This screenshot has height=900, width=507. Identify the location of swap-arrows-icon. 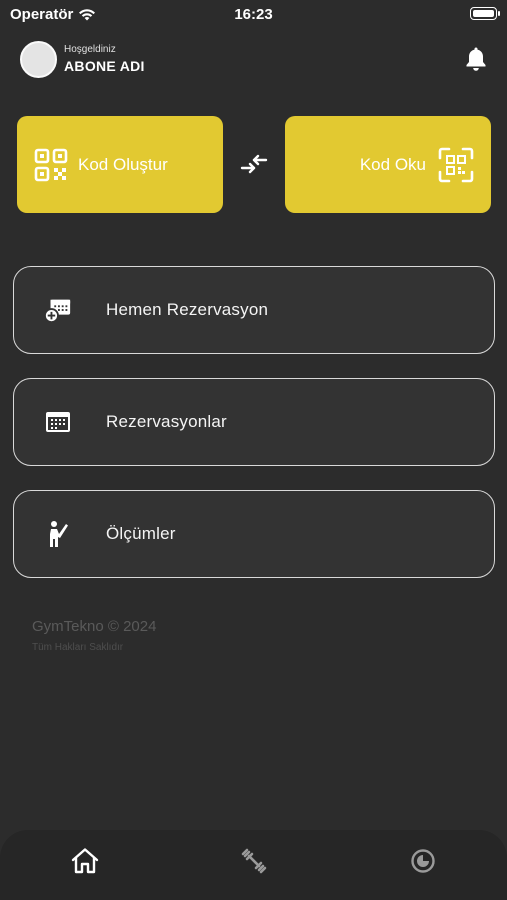
(254, 164).